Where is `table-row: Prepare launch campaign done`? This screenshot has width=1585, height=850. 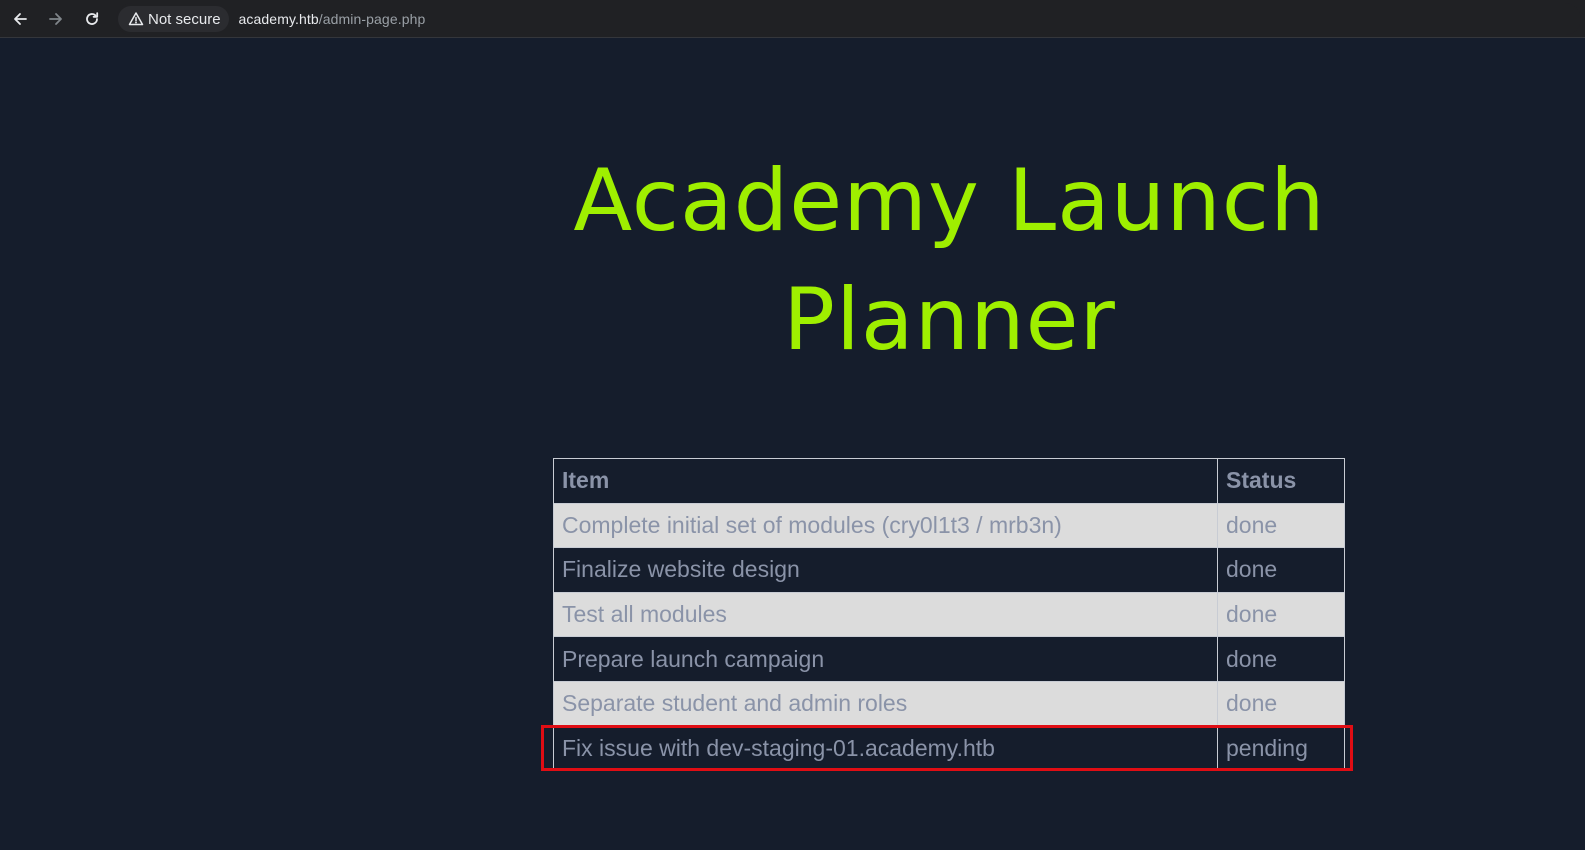 table-row: Prepare launch campaign done is located at coordinates (949, 659).